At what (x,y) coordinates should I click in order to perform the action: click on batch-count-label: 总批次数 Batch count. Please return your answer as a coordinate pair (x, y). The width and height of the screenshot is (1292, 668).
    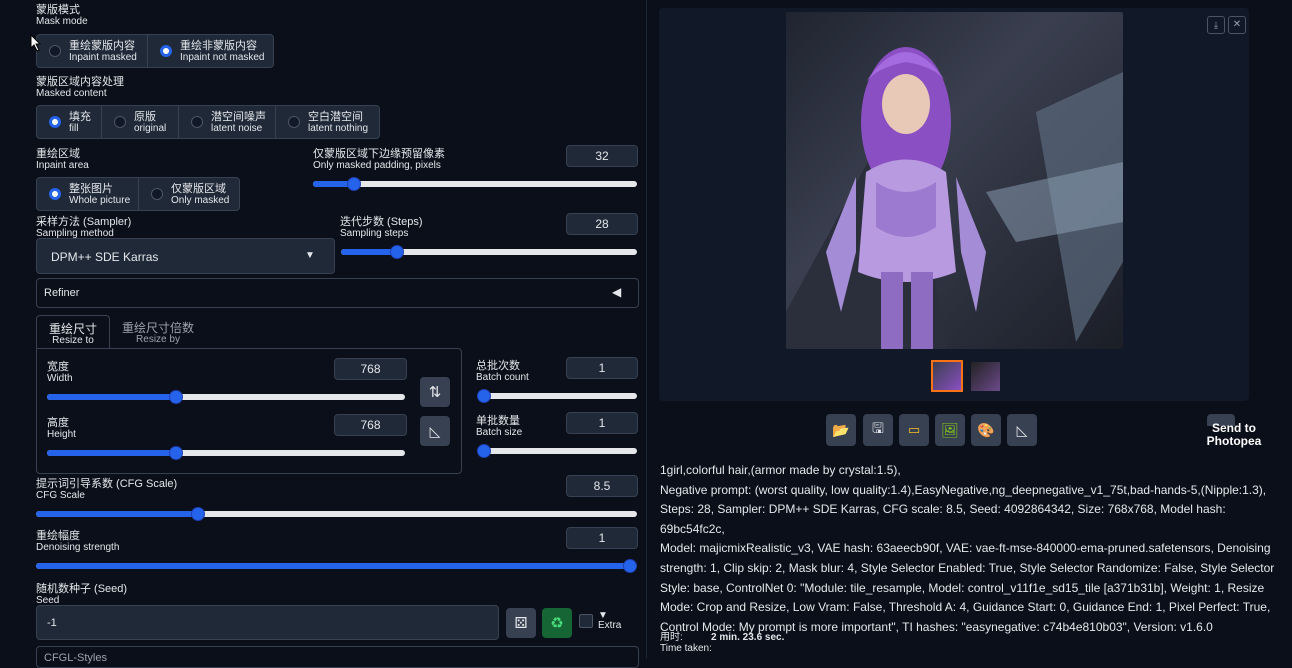
    Looking at the image, I should click on (502, 371).